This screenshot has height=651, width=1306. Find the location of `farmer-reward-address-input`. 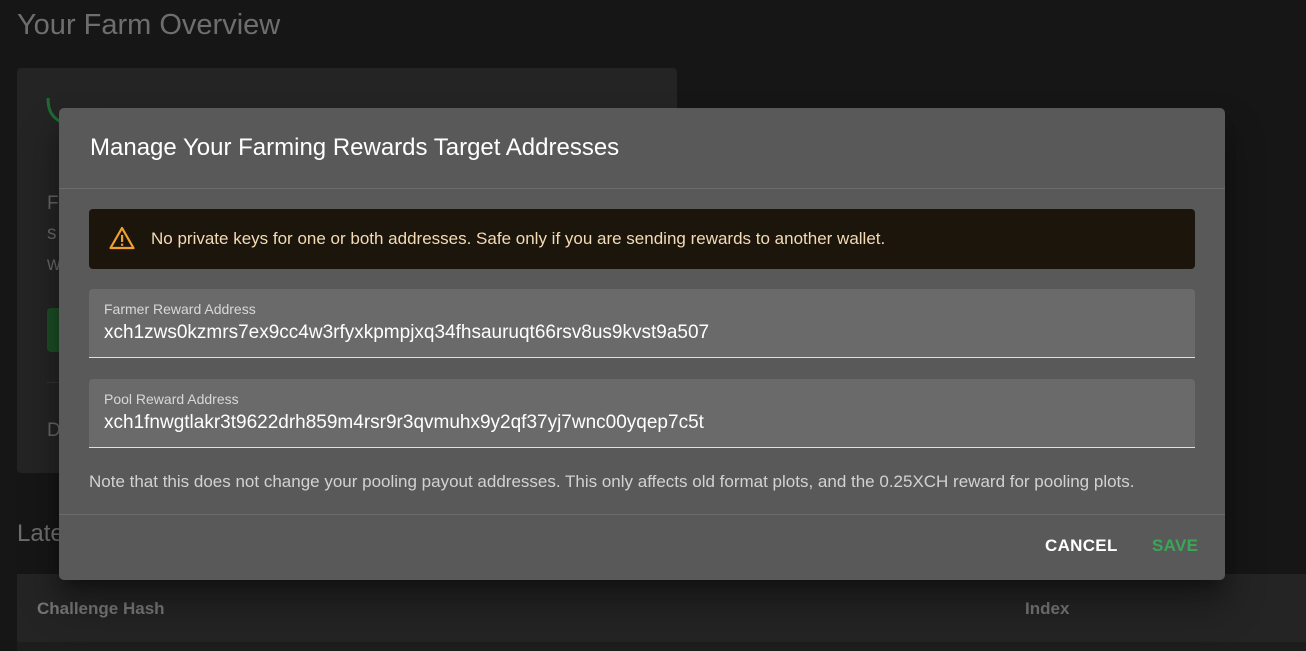

farmer-reward-address-input is located at coordinates (639, 333).